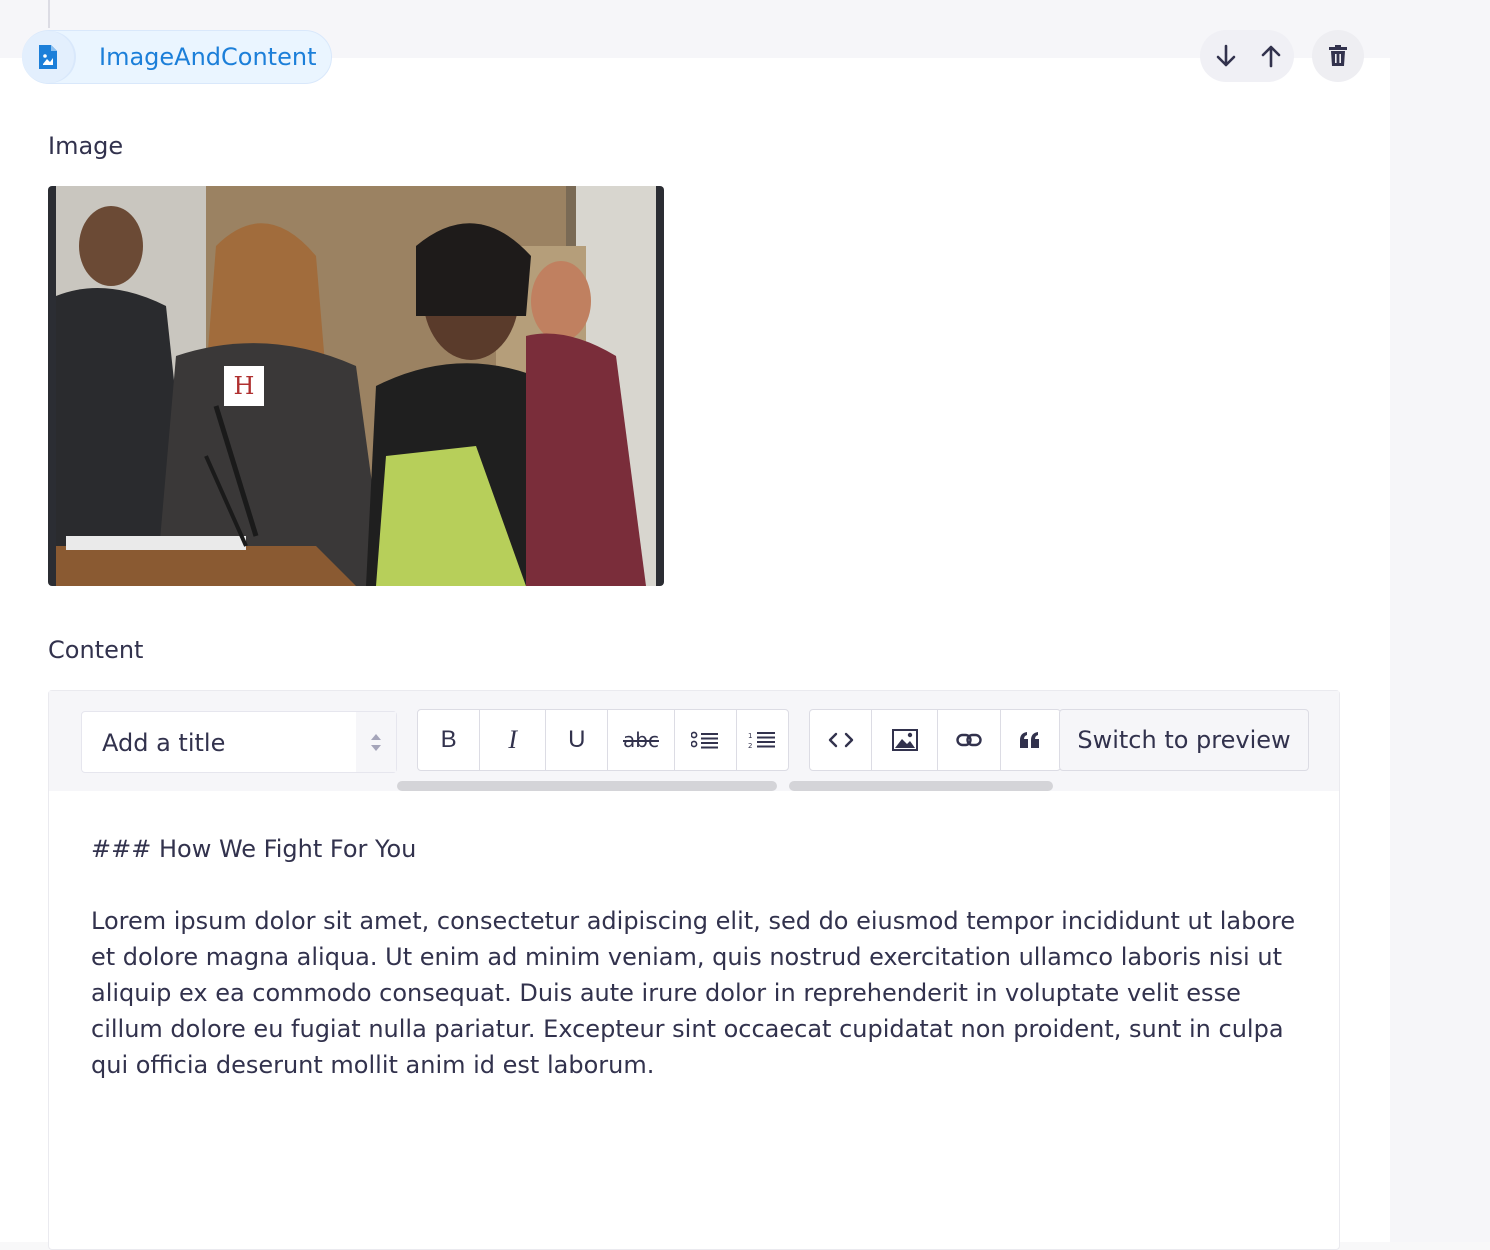 The height and width of the screenshot is (1250, 1490). Describe the element at coordinates (49, 14) in the screenshot. I see `connector-line` at that location.